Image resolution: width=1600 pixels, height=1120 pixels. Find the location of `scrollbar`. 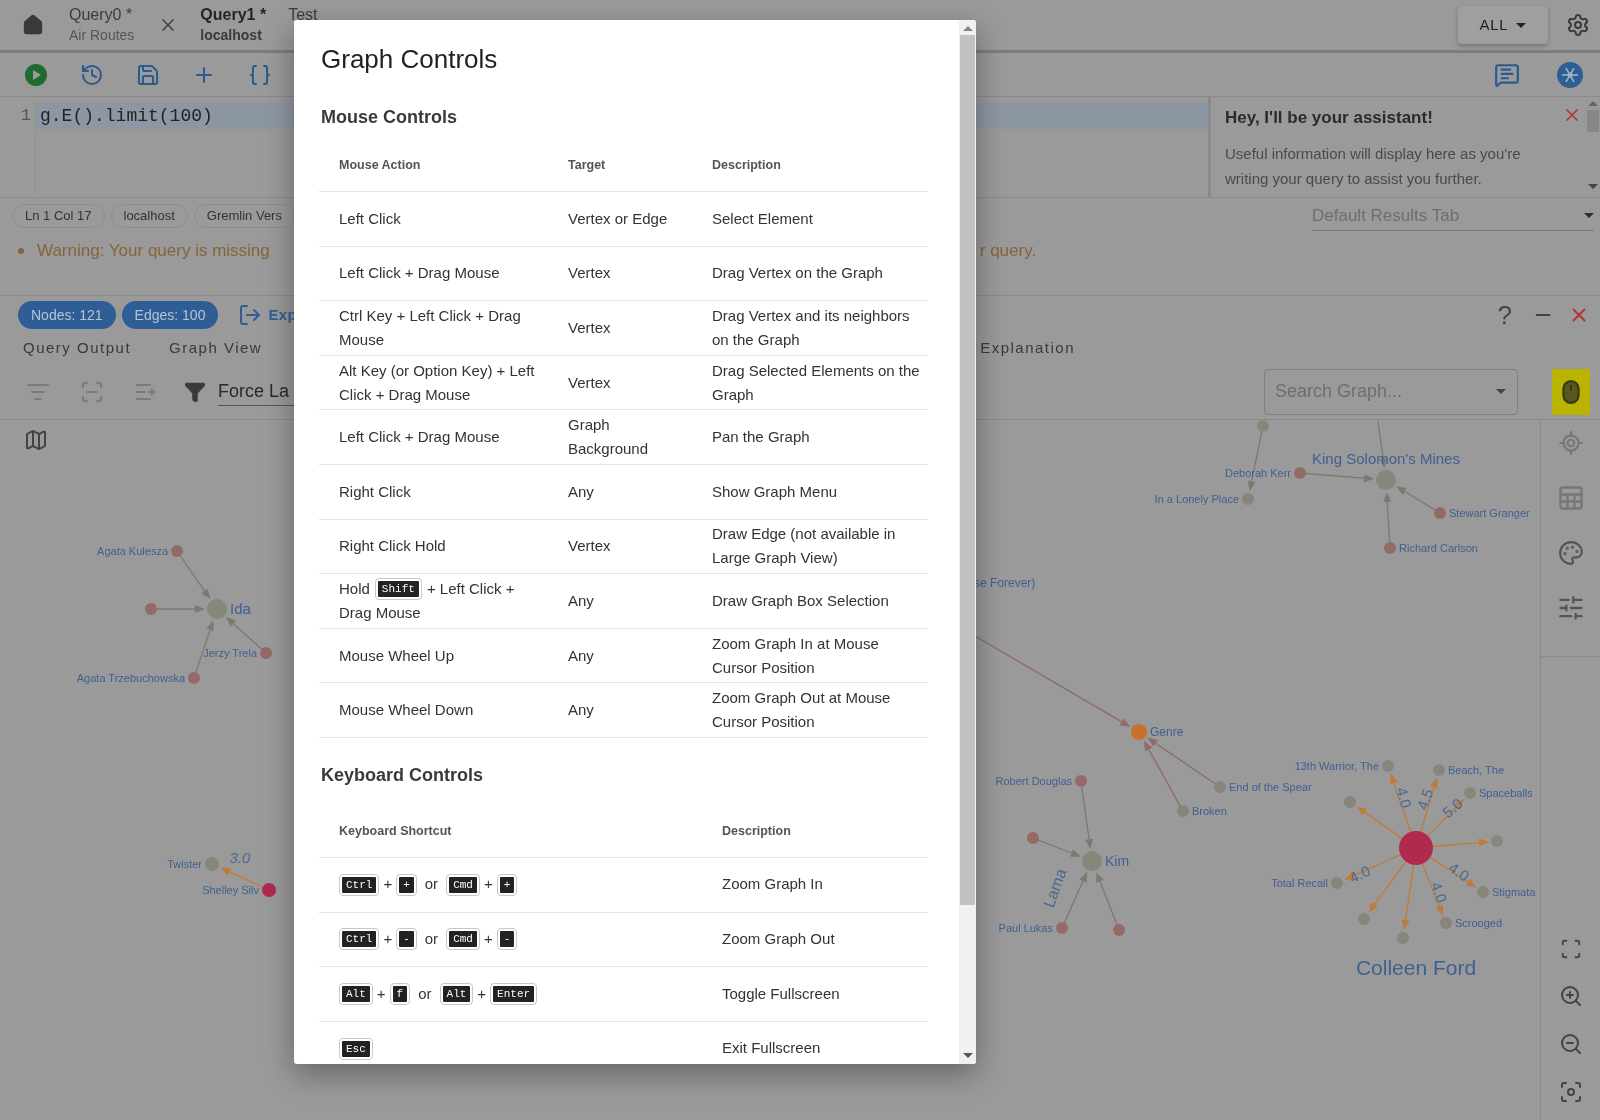

scrollbar is located at coordinates (967, 542).